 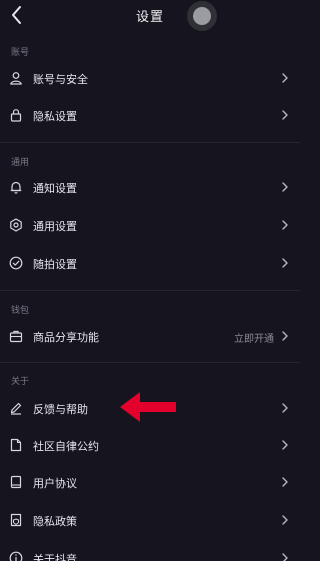 What do you see at coordinates (20, 163) in the screenshot?
I see `section-label-general: 通用` at bounding box center [20, 163].